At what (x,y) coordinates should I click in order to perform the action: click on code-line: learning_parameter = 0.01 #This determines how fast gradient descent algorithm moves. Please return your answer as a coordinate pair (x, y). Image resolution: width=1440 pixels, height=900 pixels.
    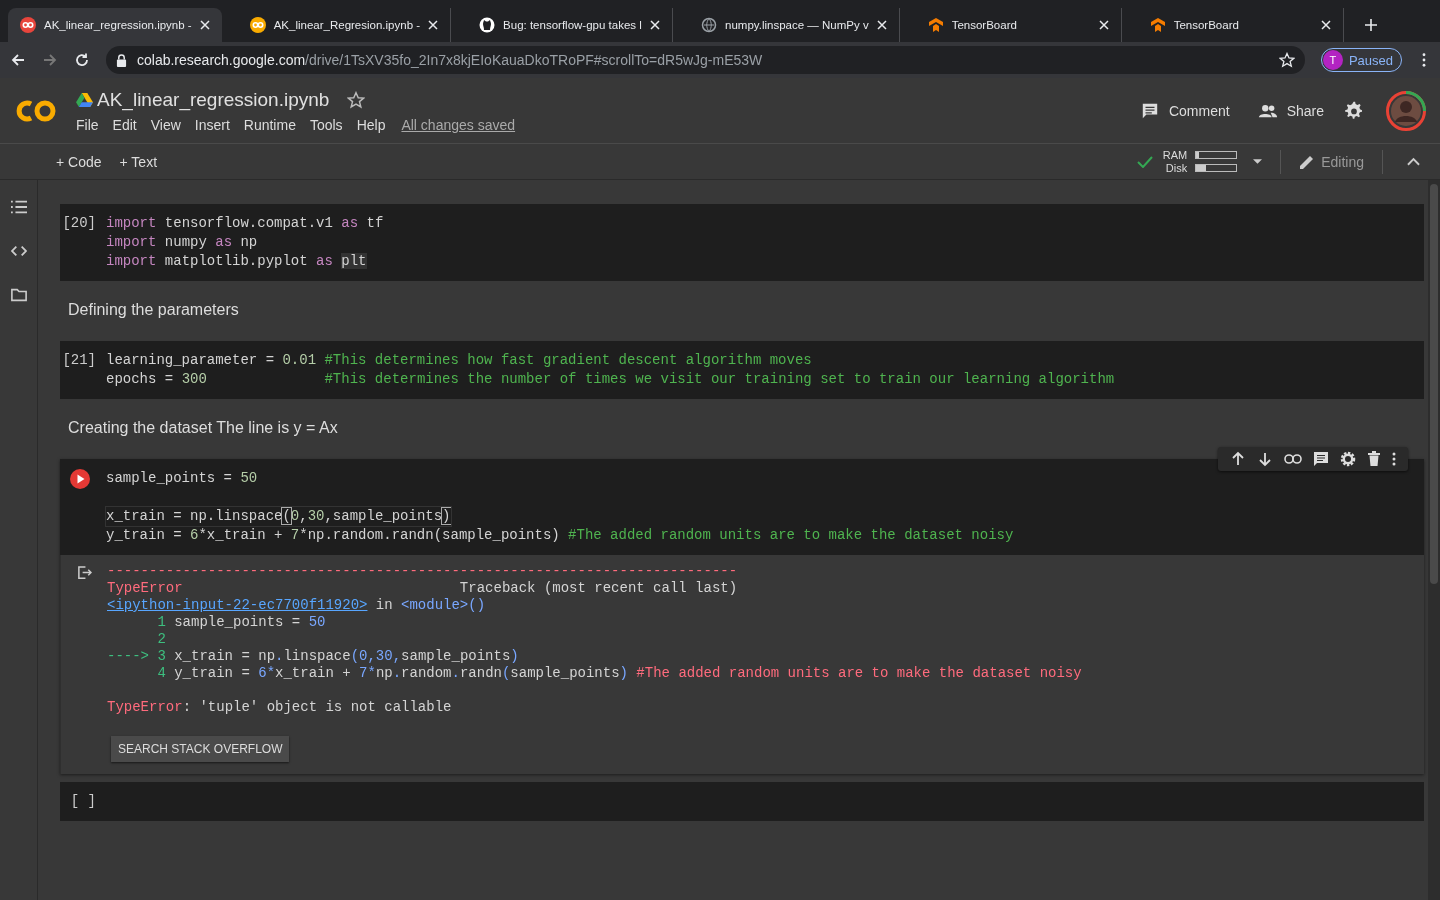
    Looking at the image, I should click on (459, 360).